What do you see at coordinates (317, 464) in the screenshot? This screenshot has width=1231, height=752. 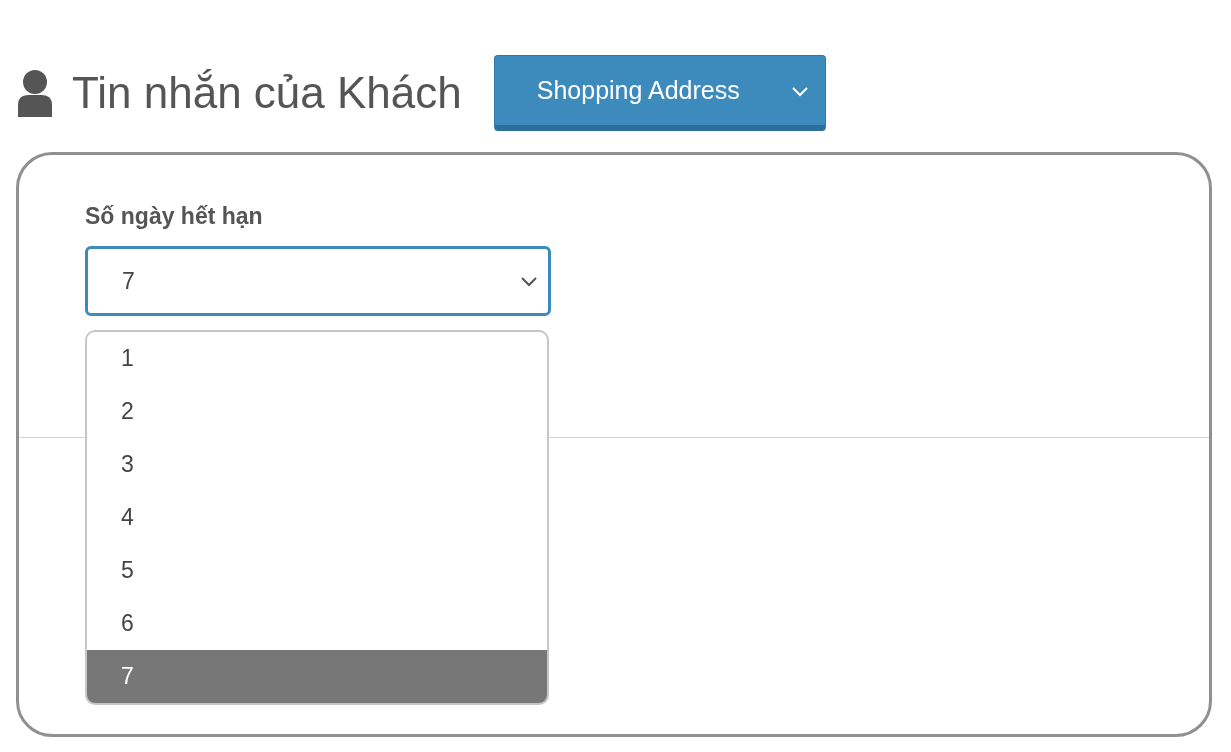 I see `dropdown-option: 3` at bounding box center [317, 464].